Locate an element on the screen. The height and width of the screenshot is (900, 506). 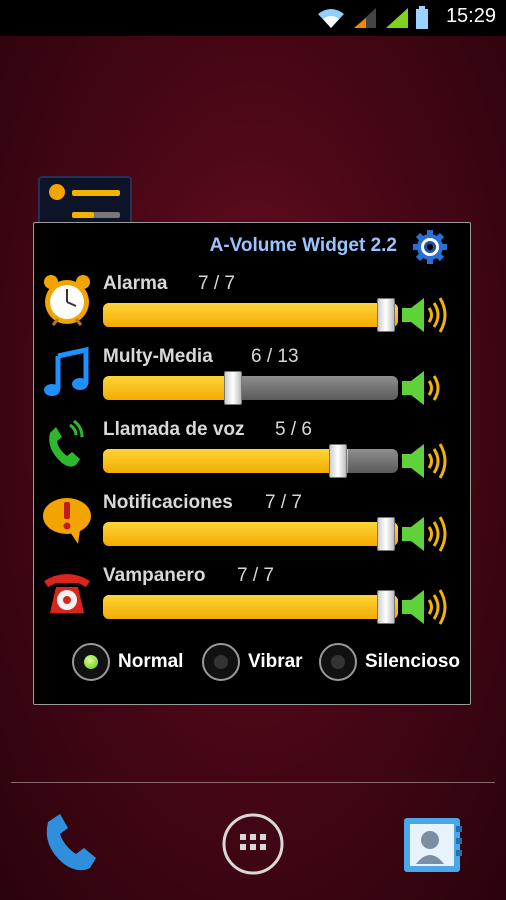
alarm-clock-icon is located at coordinates (67, 300).